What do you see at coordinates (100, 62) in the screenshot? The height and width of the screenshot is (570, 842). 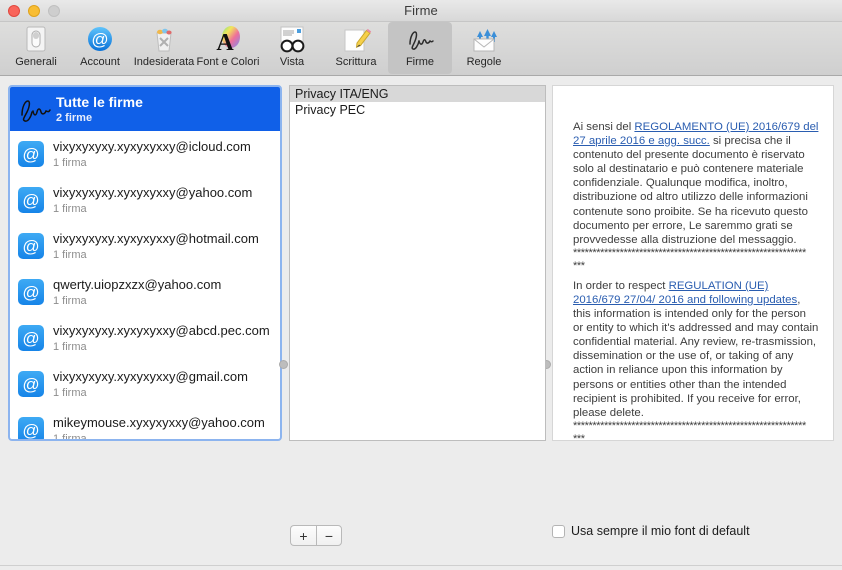 I see `toolbar-item-label: Account` at bounding box center [100, 62].